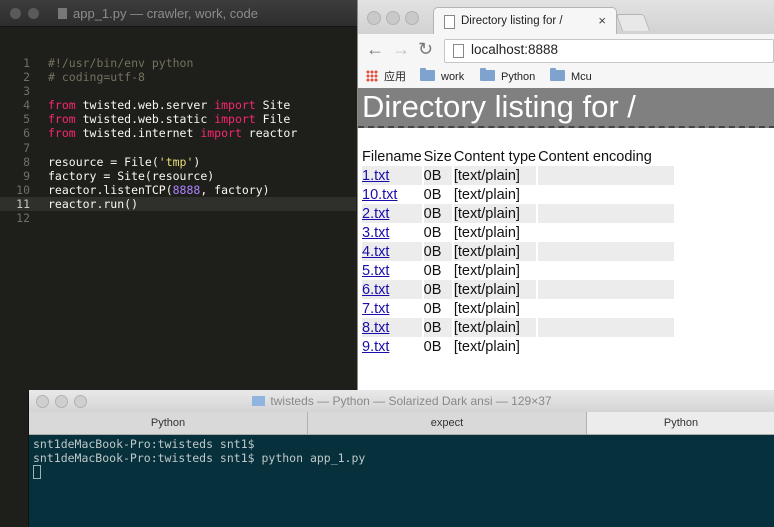  What do you see at coordinates (372, 76) in the screenshot?
I see `apps-grid-icon` at bounding box center [372, 76].